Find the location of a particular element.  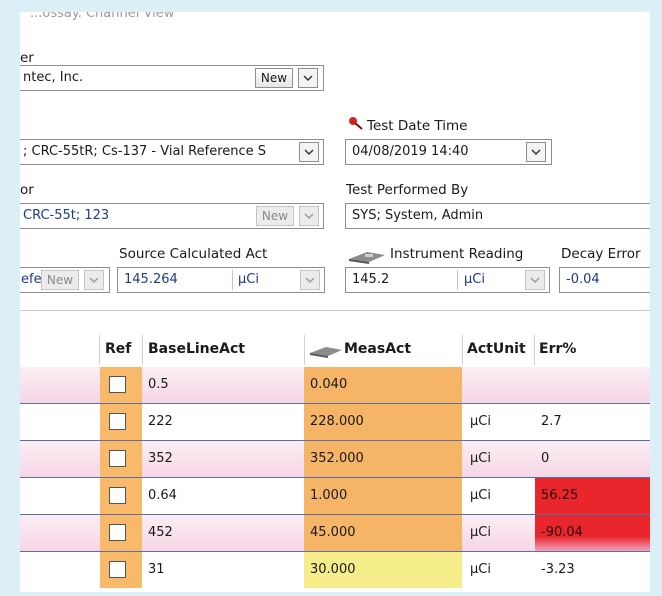

err-cell: -3.23 is located at coordinates (558, 569).